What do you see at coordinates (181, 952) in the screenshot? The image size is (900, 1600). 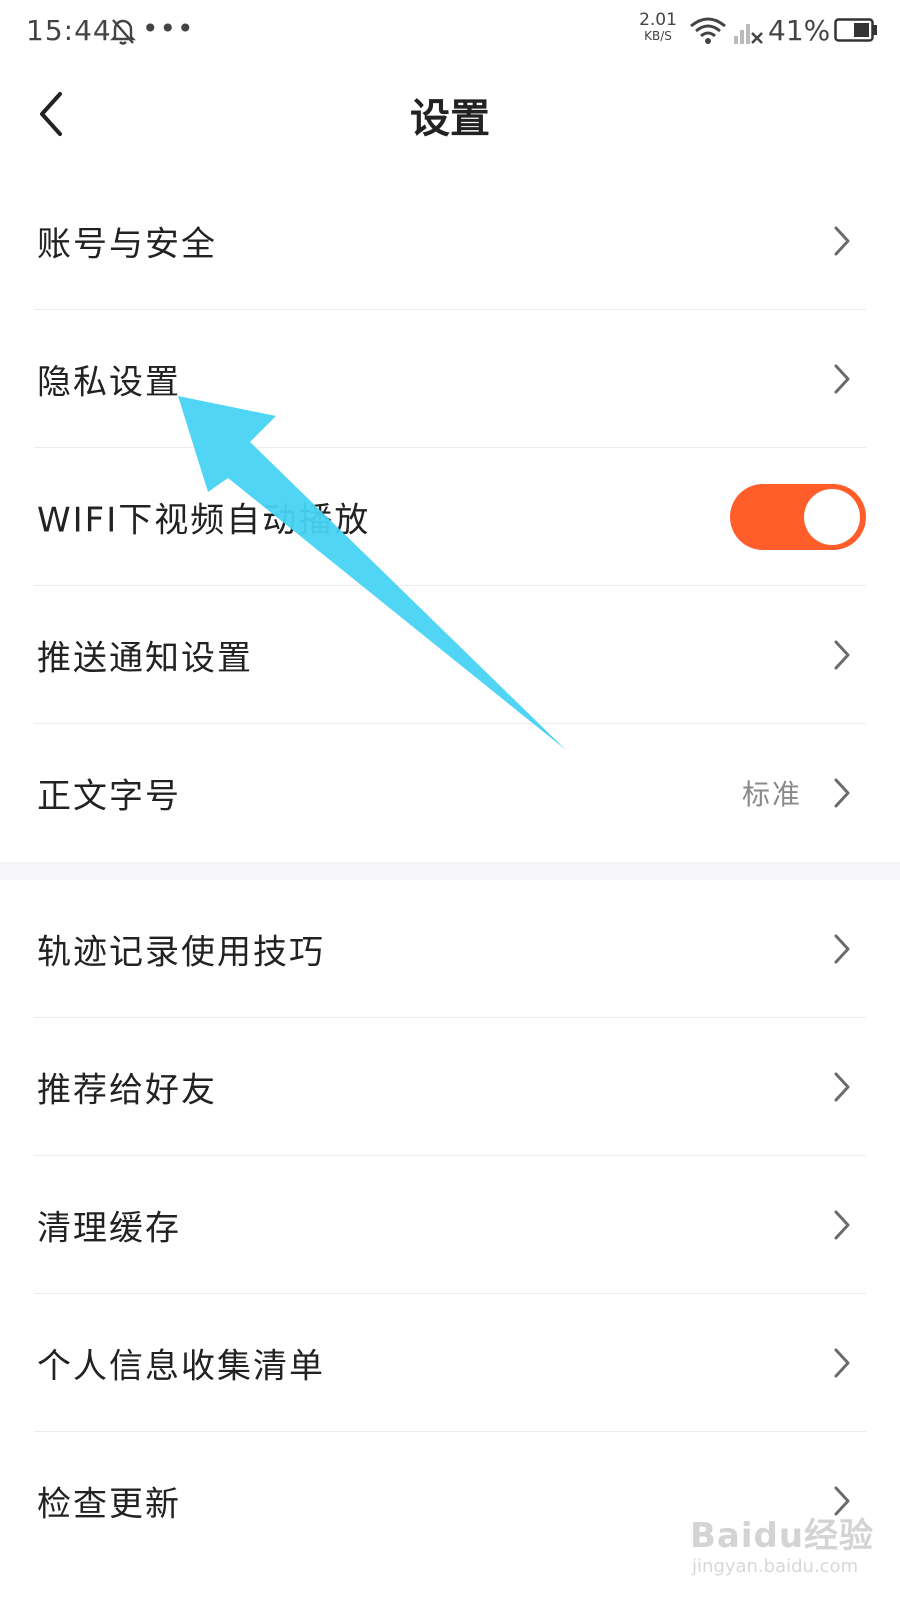 I see `setting-label: 轨迹记录使用技巧` at bounding box center [181, 952].